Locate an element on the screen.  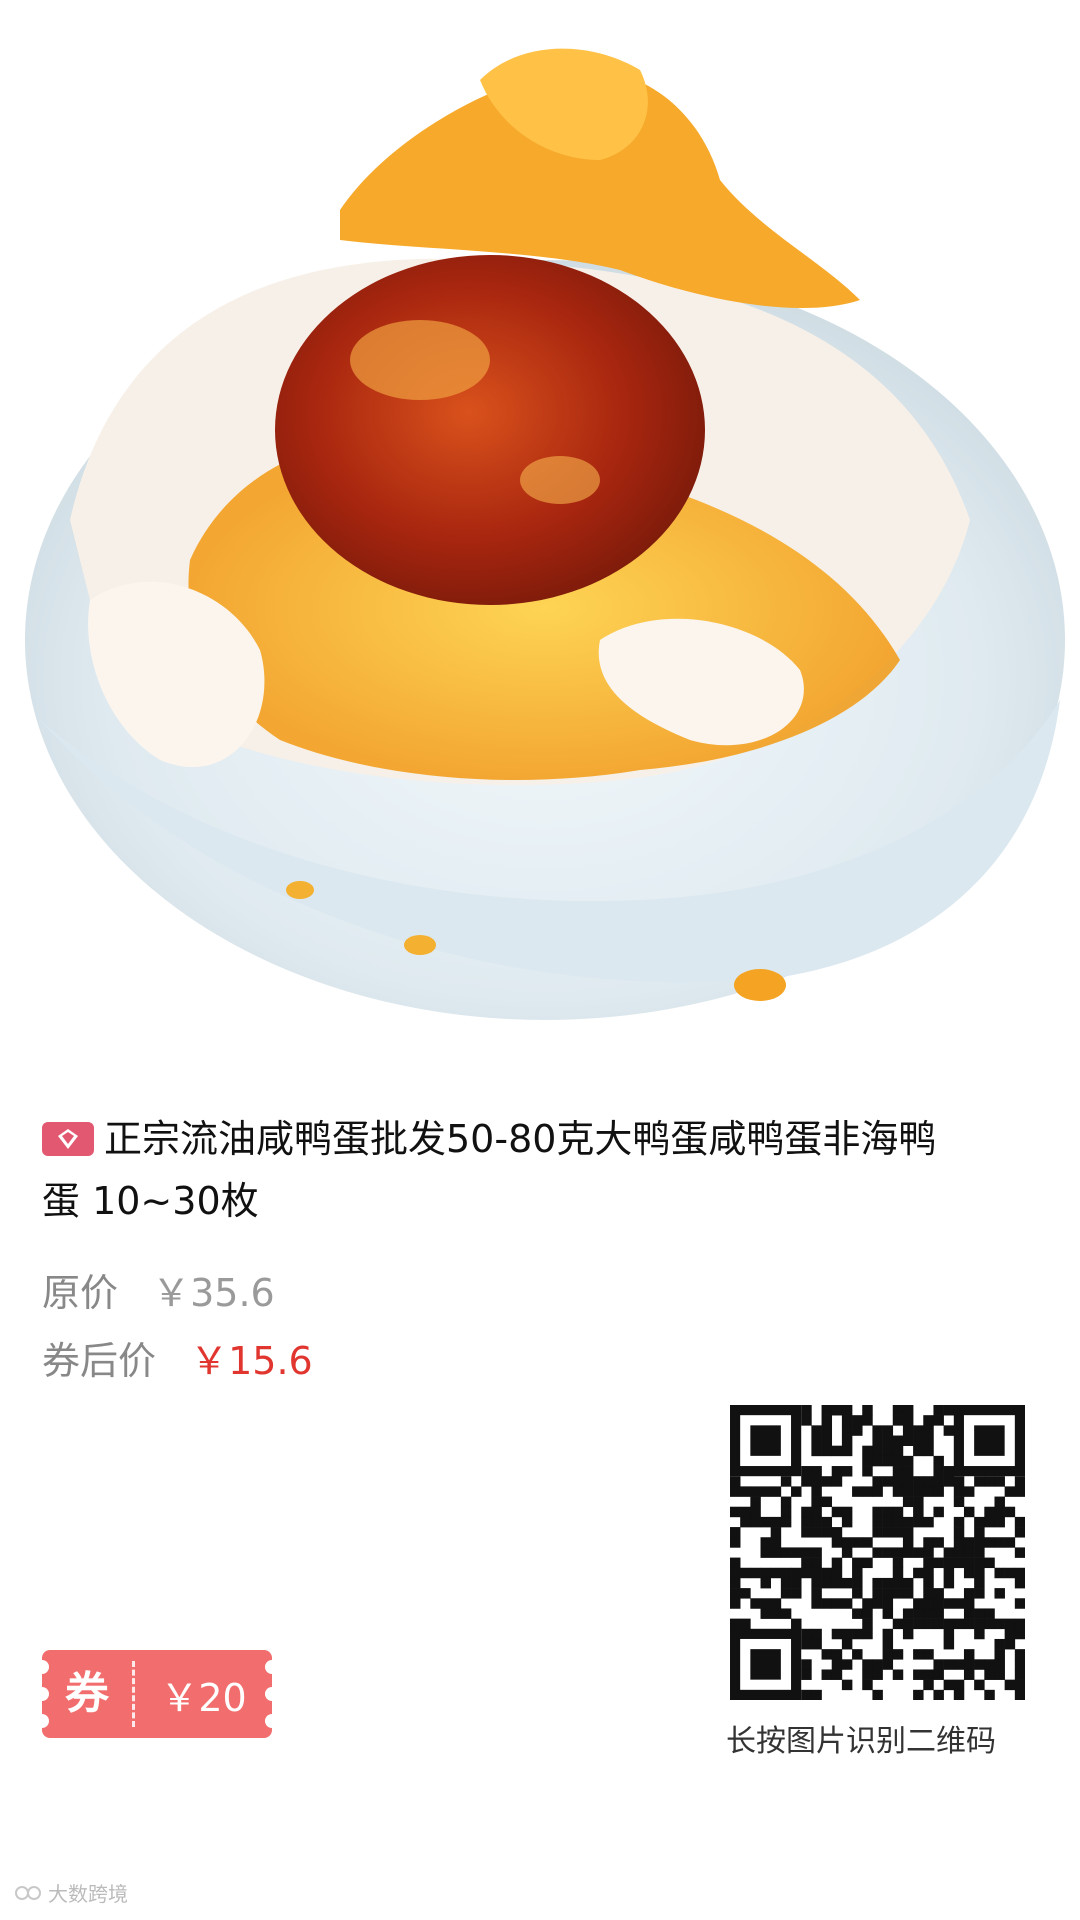
coupon-tag: 券 is located at coordinates (88, 1694).